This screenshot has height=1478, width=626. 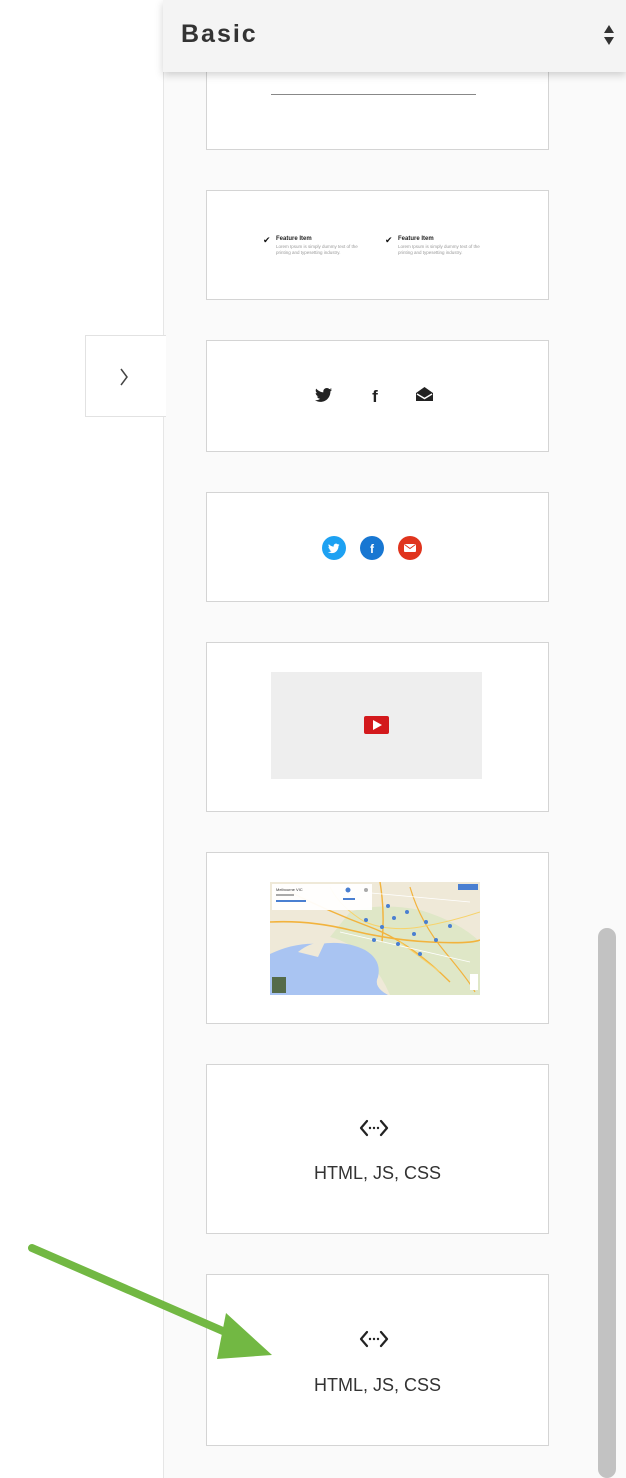 I want to click on divider-line, so click(x=373, y=94).